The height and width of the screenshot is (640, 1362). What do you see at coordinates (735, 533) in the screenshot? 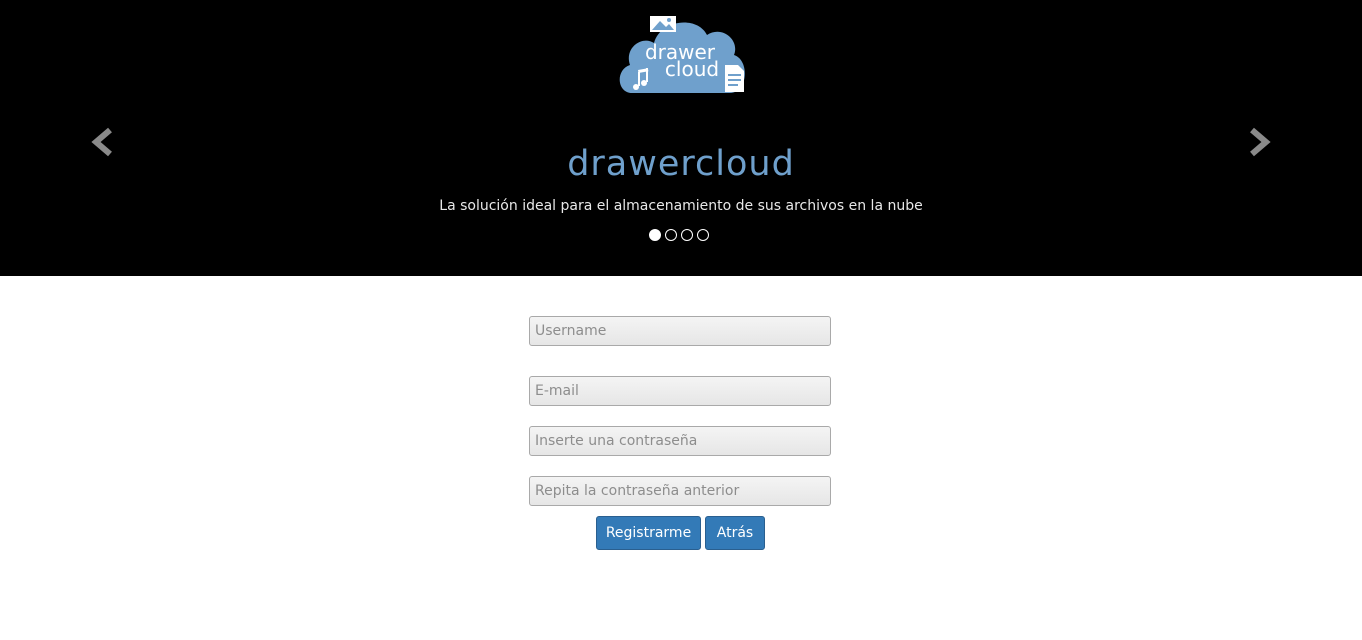
I see `back-button: Atrás` at bounding box center [735, 533].